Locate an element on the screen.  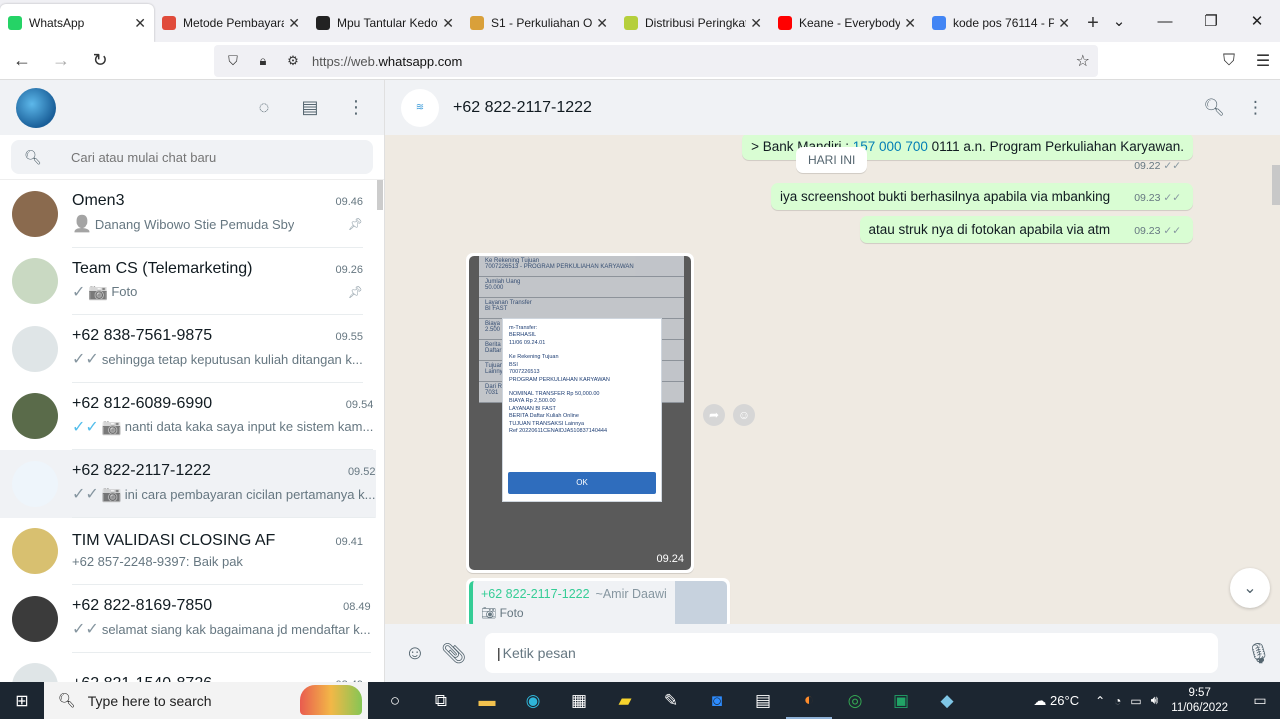
battery-icon: ▭ is located at coordinates (1135, 701).